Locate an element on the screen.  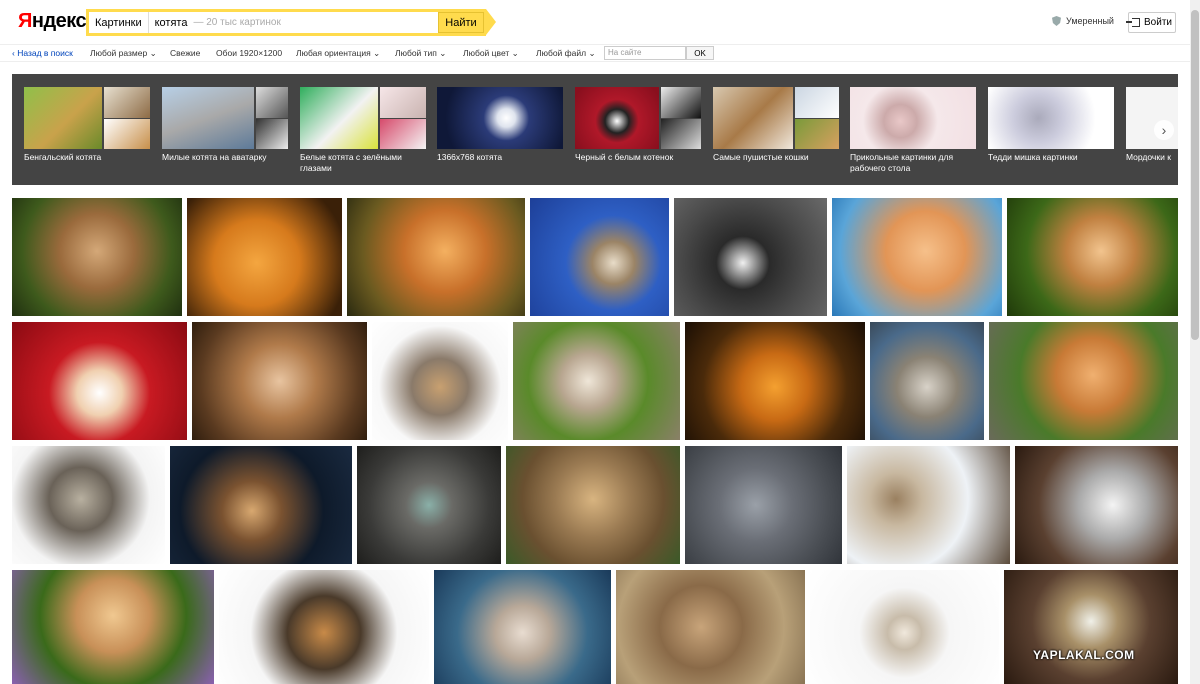
back-label: Назад в поиск is located at coordinates (45, 53).